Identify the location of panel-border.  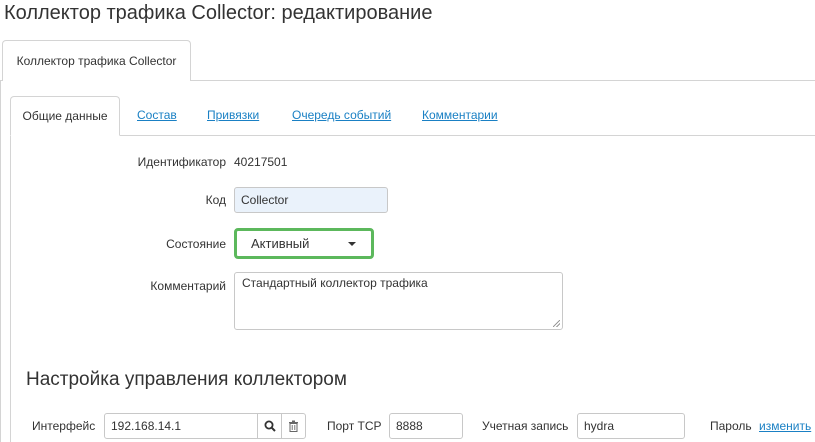
(0, 261).